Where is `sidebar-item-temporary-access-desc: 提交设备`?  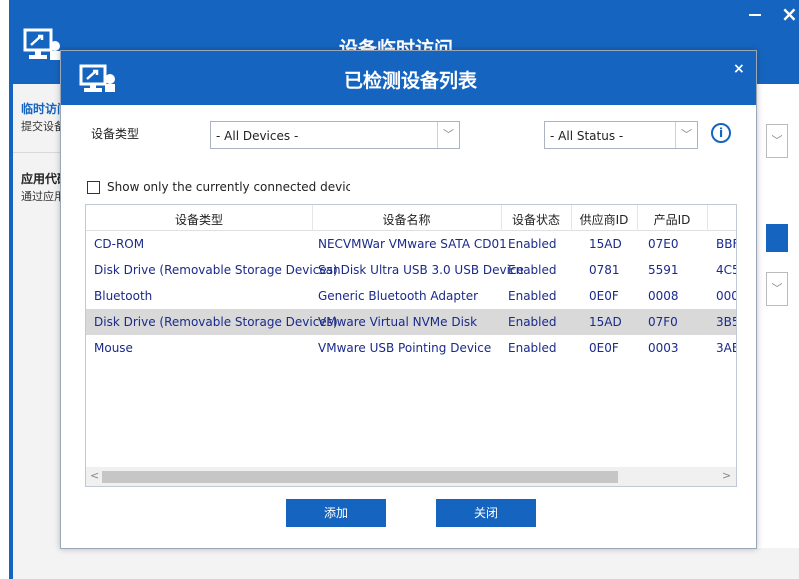
sidebar-item-temporary-access-desc: 提交设备 is located at coordinates (43, 126).